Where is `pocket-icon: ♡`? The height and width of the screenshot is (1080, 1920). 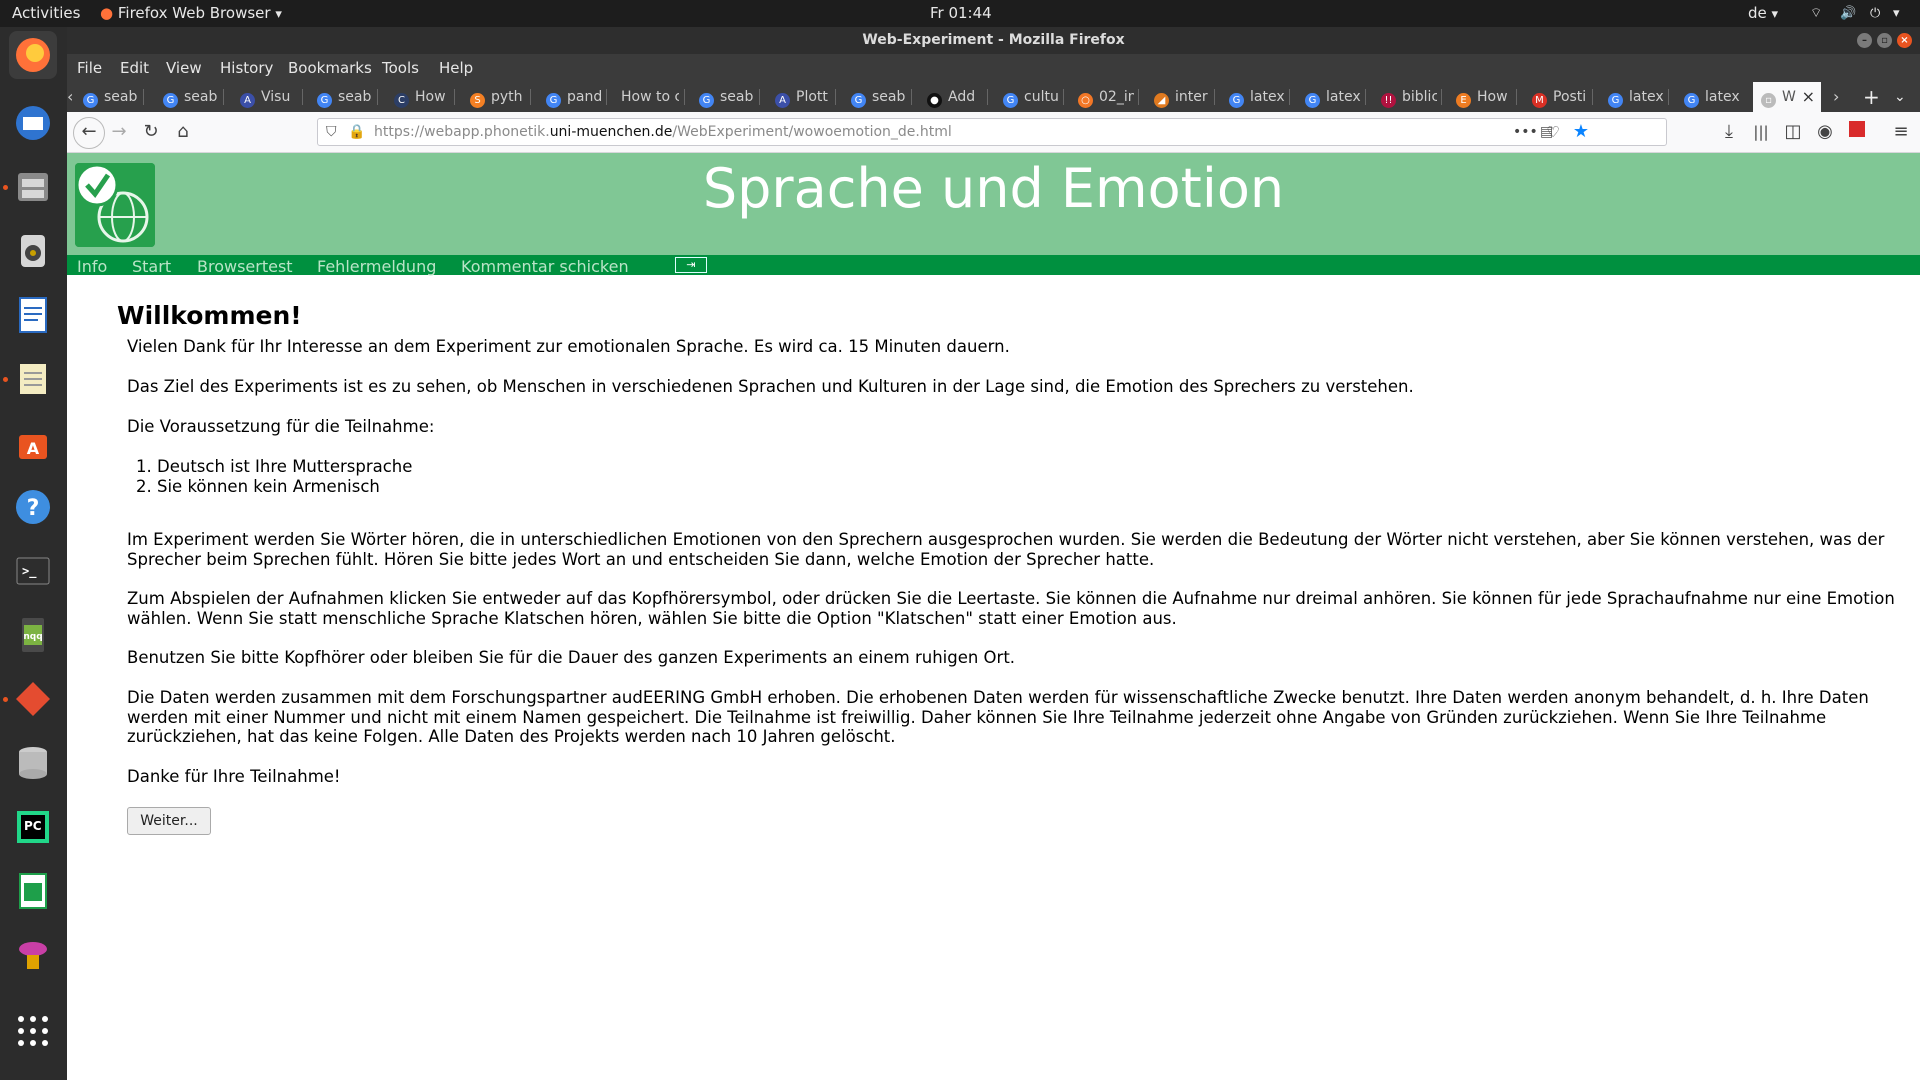
pocket-icon: ♡ is located at coordinates (1553, 132).